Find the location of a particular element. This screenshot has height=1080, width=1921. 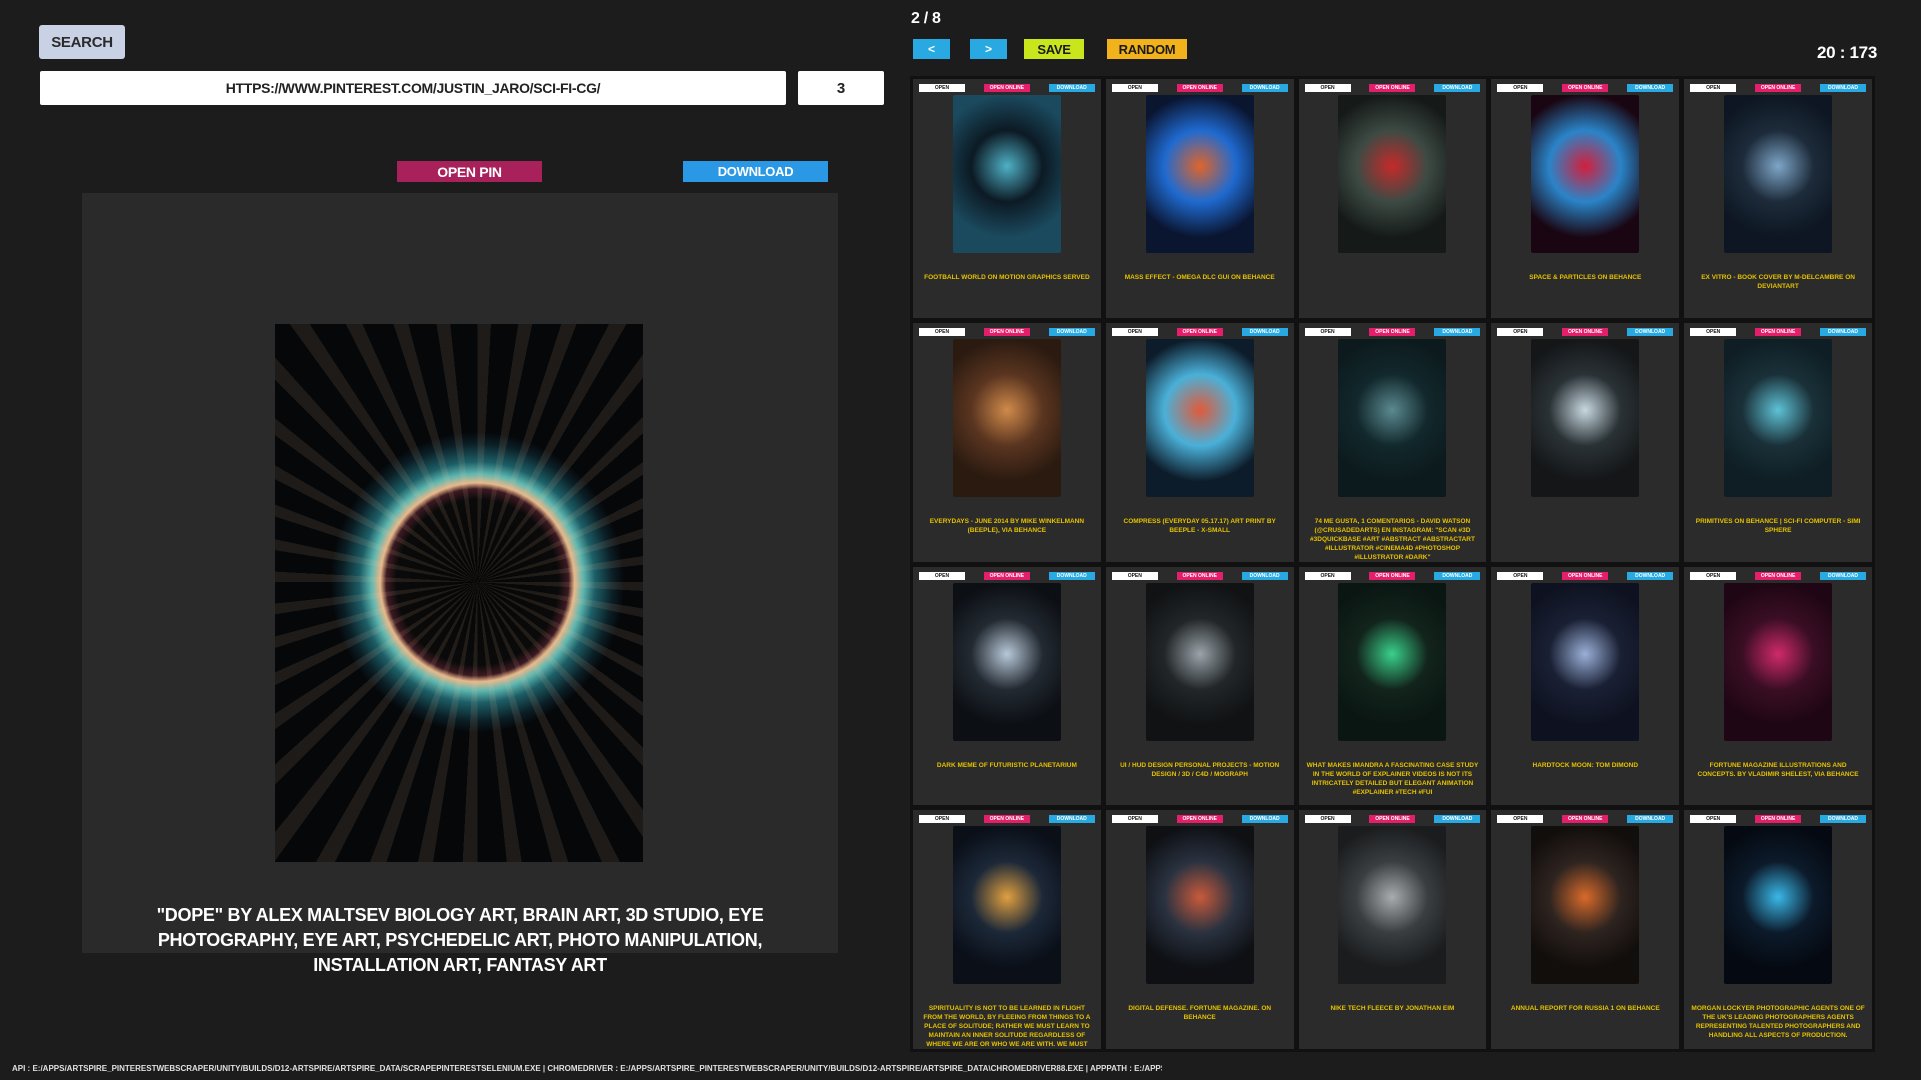

preview-image is located at coordinates (459, 593).